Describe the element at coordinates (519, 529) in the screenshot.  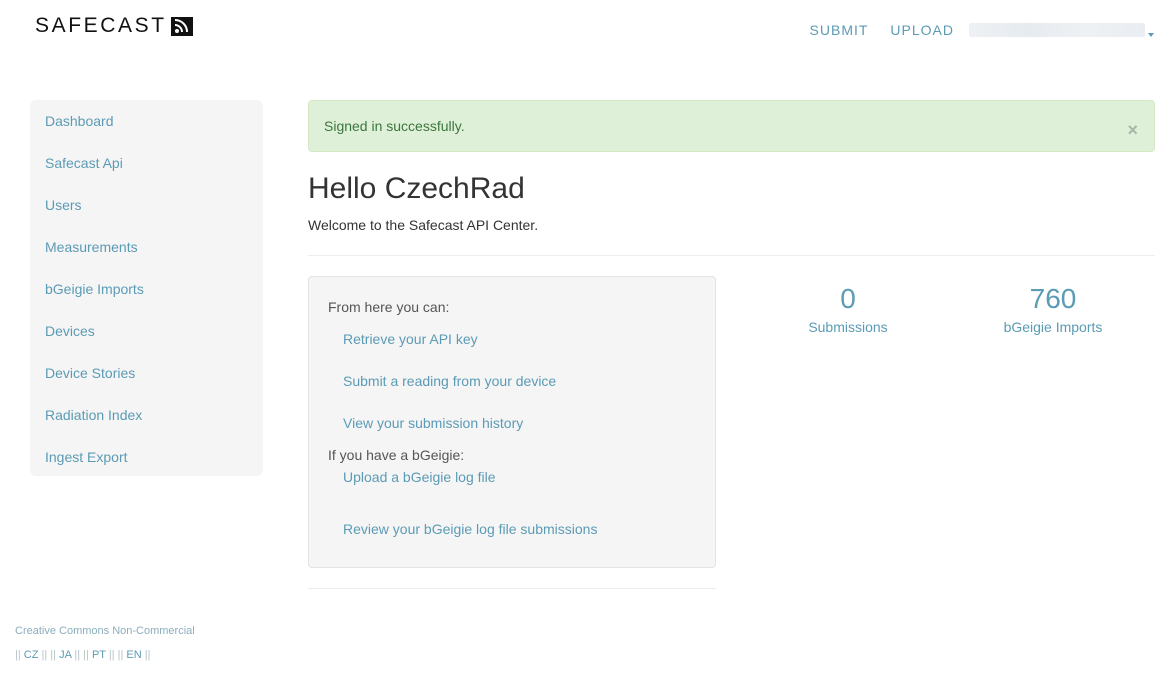
I see `review-bgeigie-submissions-link: Review your bGeigie log file submissions` at that location.